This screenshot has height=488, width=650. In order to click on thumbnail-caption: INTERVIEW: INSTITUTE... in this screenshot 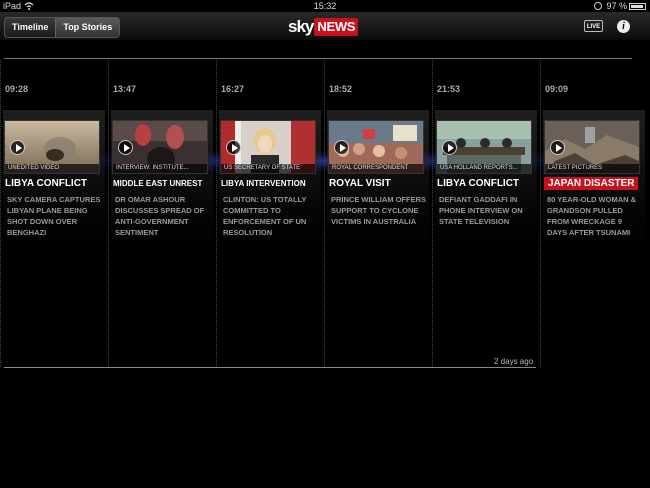, I will do `click(160, 168)`.